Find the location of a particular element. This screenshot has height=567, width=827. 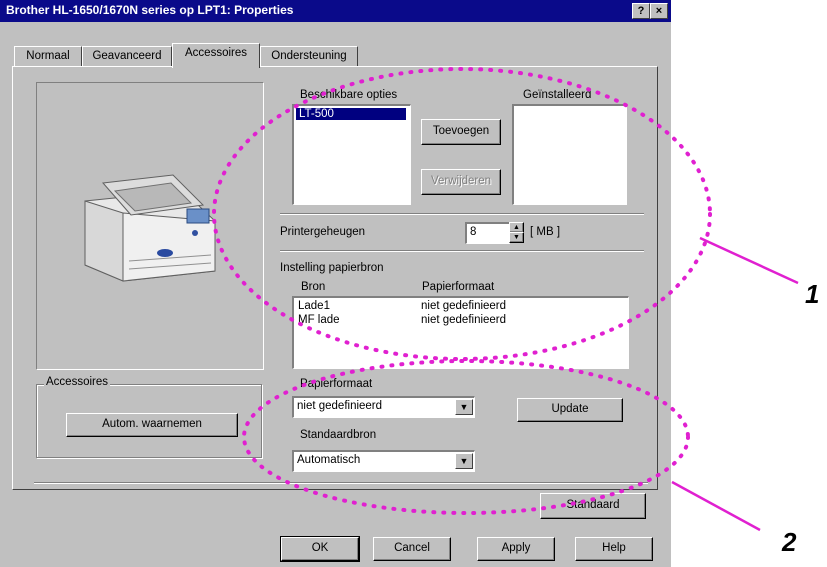

tab-ondersteuning: Ondersteuning is located at coordinates (309, 56).